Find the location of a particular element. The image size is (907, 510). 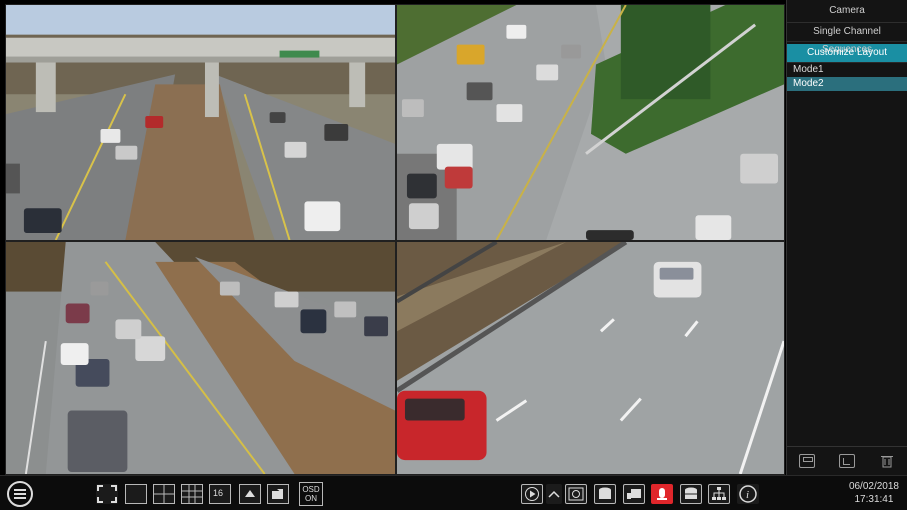

osd-toggle-button: OSD ON is located at coordinates (311, 494).